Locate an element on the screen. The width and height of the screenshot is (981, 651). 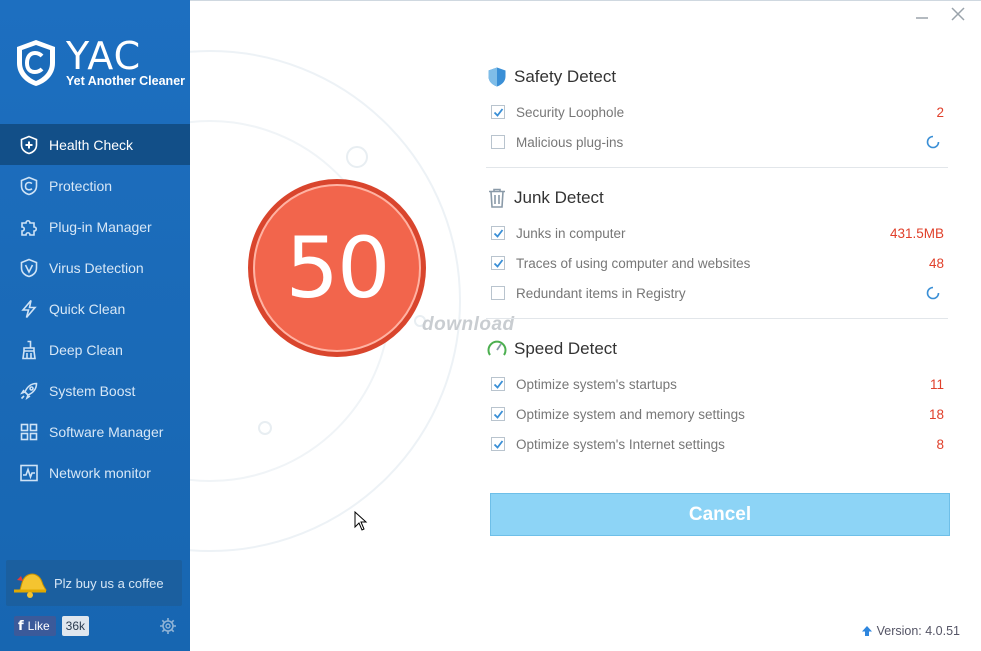
trash-icon is located at coordinates (497, 198).